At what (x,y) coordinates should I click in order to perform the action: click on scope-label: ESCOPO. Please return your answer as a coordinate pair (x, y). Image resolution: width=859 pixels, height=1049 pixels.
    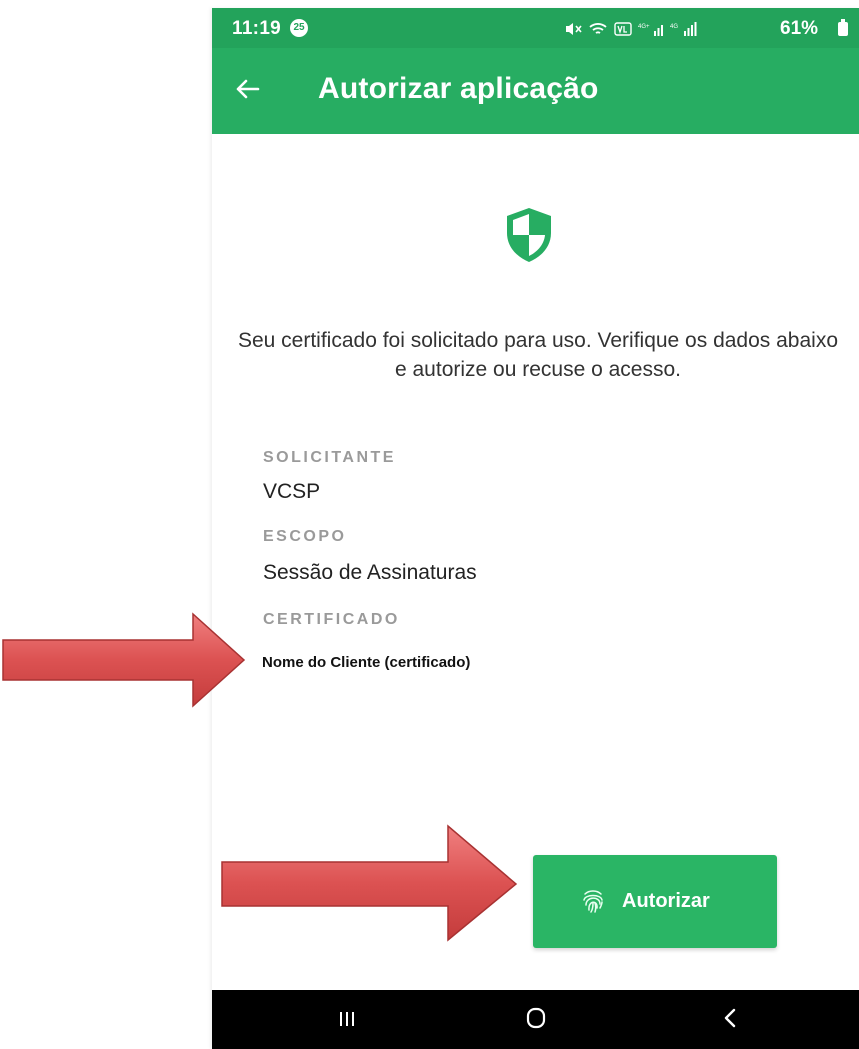
    Looking at the image, I should click on (305, 536).